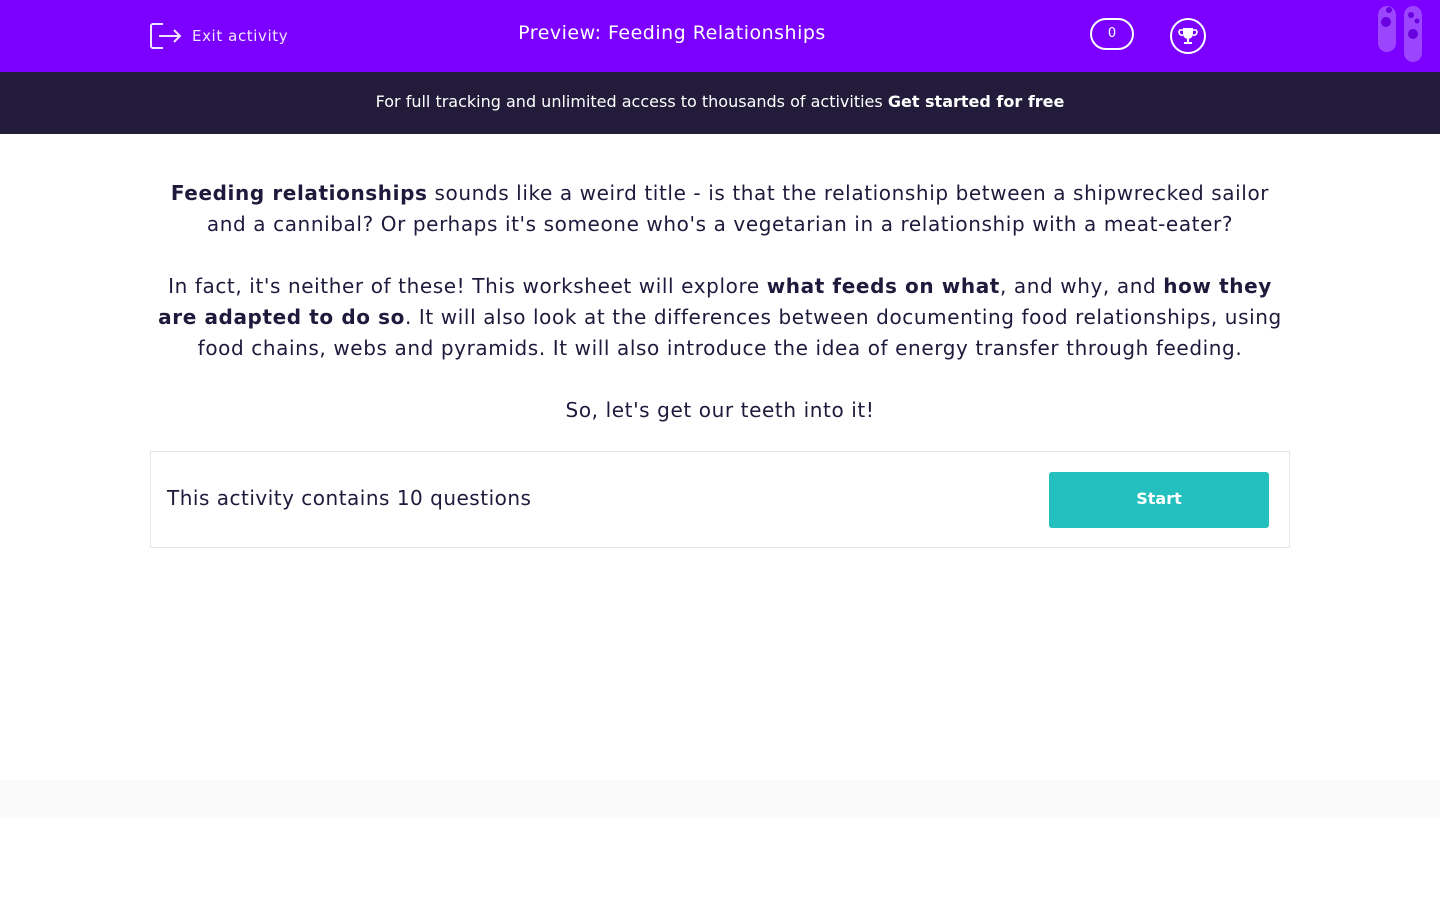  Describe the element at coordinates (976, 101) in the screenshot. I see `get-started-link: Get started for free` at that location.